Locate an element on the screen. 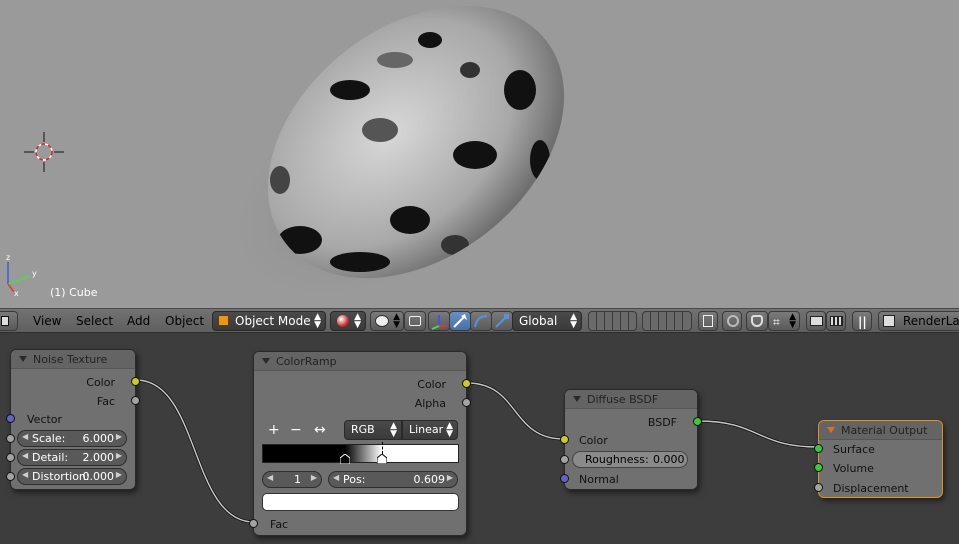 The height and width of the screenshot is (544, 959). layer-lock-button is located at coordinates (708, 321).